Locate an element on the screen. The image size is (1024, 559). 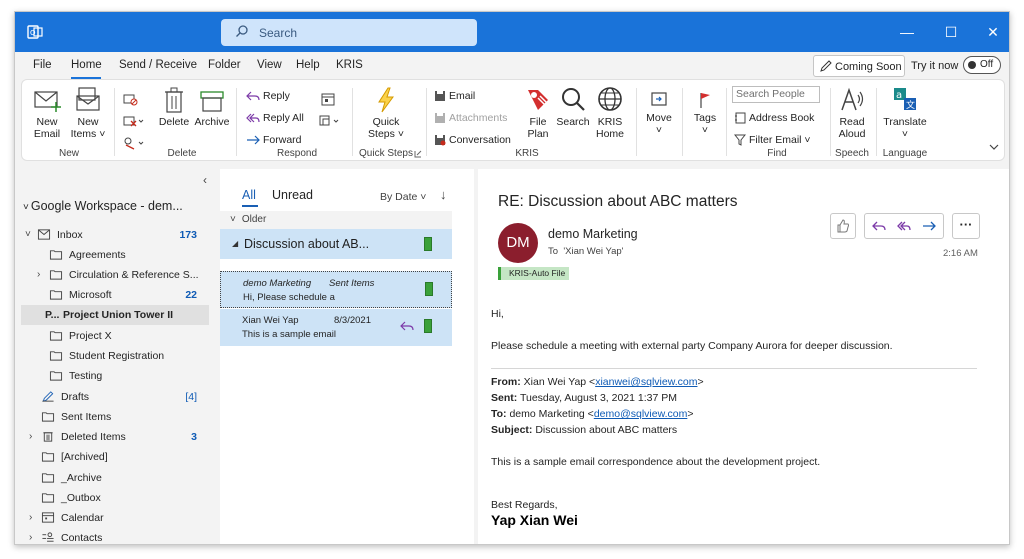
folder-item: P... Project Union Tower II is located at coordinates (115, 315).